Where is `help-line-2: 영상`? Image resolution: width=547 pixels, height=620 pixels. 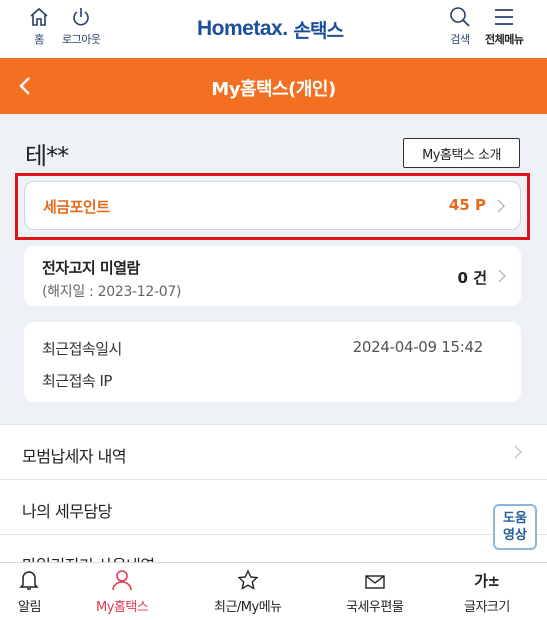
help-line-2: 영상 is located at coordinates (515, 535).